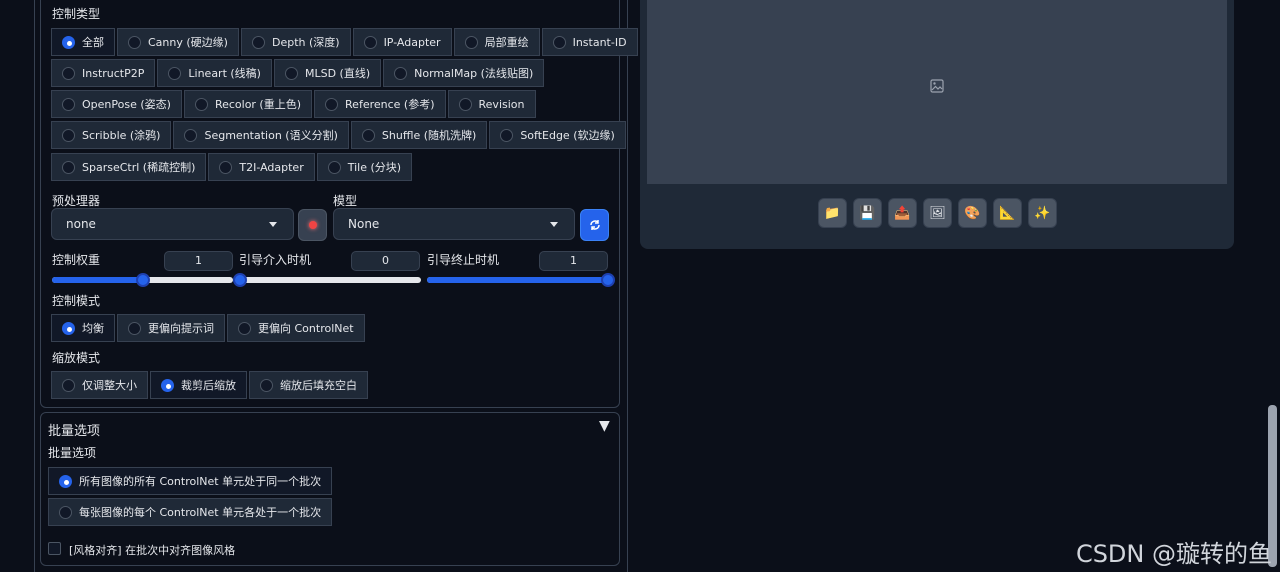 The width and height of the screenshot is (1280, 572). Describe the element at coordinates (1007, 213) in the screenshot. I see `ruler-button: 📐` at that location.